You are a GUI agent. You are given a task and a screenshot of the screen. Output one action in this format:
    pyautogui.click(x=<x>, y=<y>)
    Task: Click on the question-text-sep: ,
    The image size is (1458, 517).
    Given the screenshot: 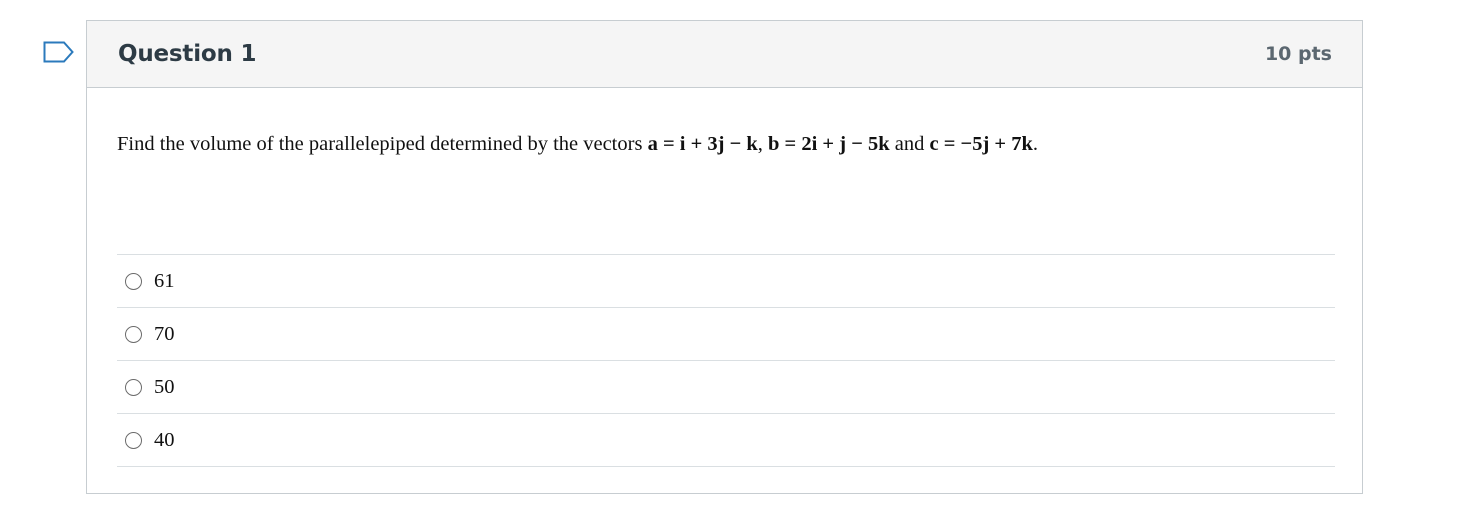 What is the action you would take?
    pyautogui.click(x=763, y=144)
    